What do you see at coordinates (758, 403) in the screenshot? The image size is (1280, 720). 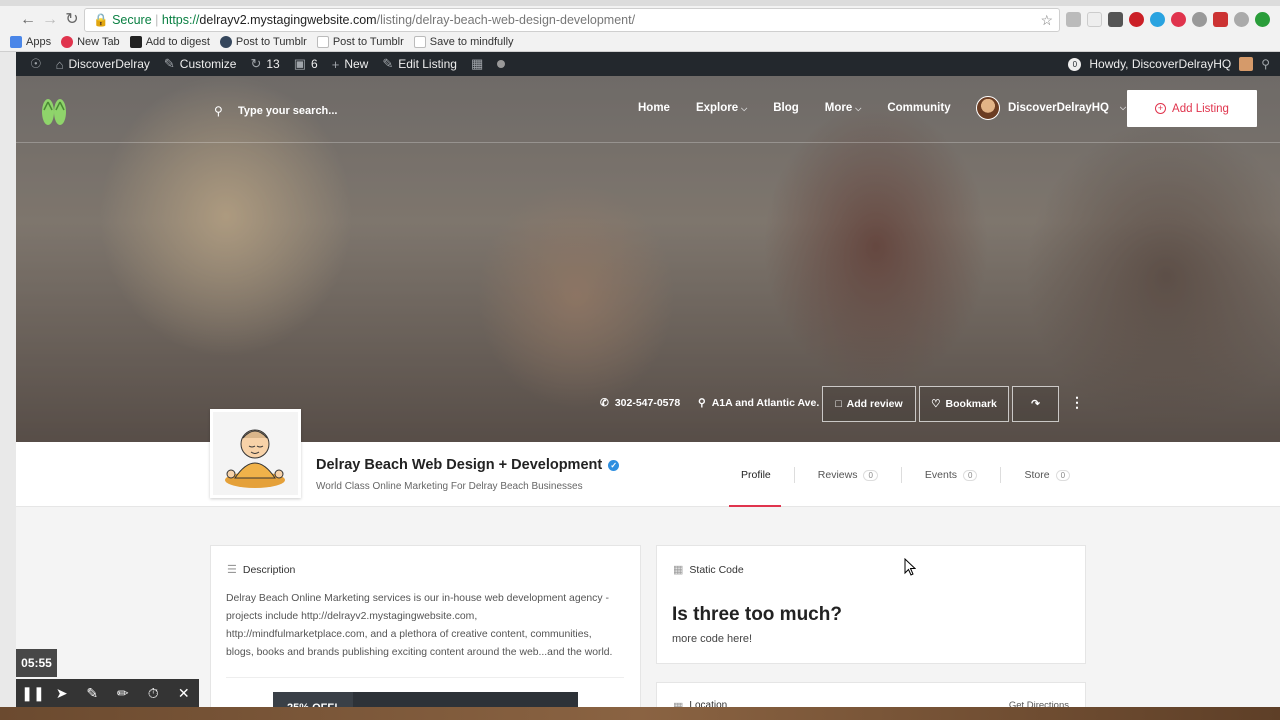 I see `address-link: ⚲ A1A and Atlantic Ave.` at bounding box center [758, 403].